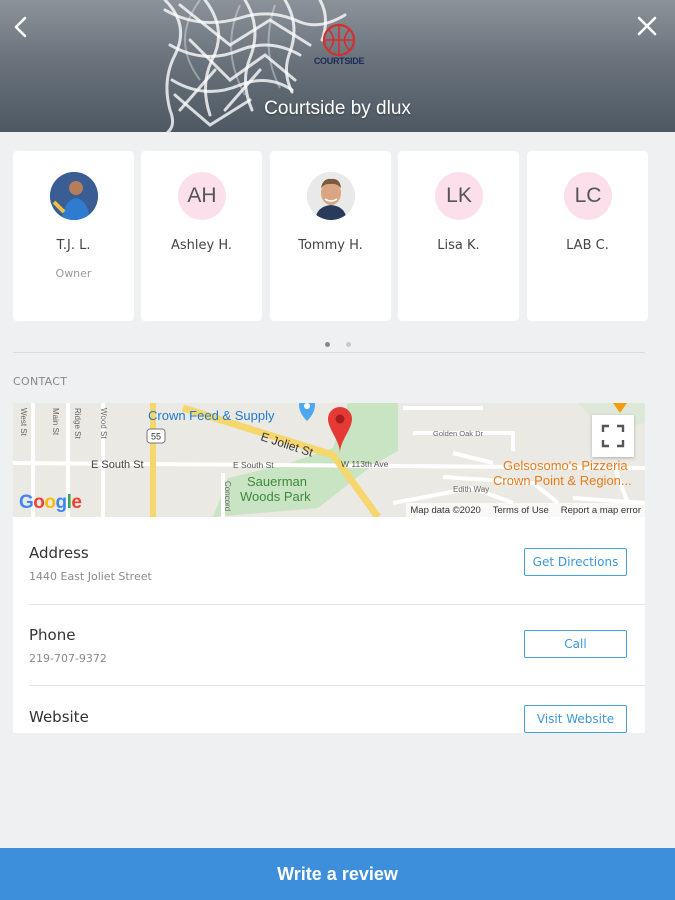 This screenshot has width=675, height=900. What do you see at coordinates (55, 422) in the screenshot?
I see `map-label-road-b: Main St` at bounding box center [55, 422].